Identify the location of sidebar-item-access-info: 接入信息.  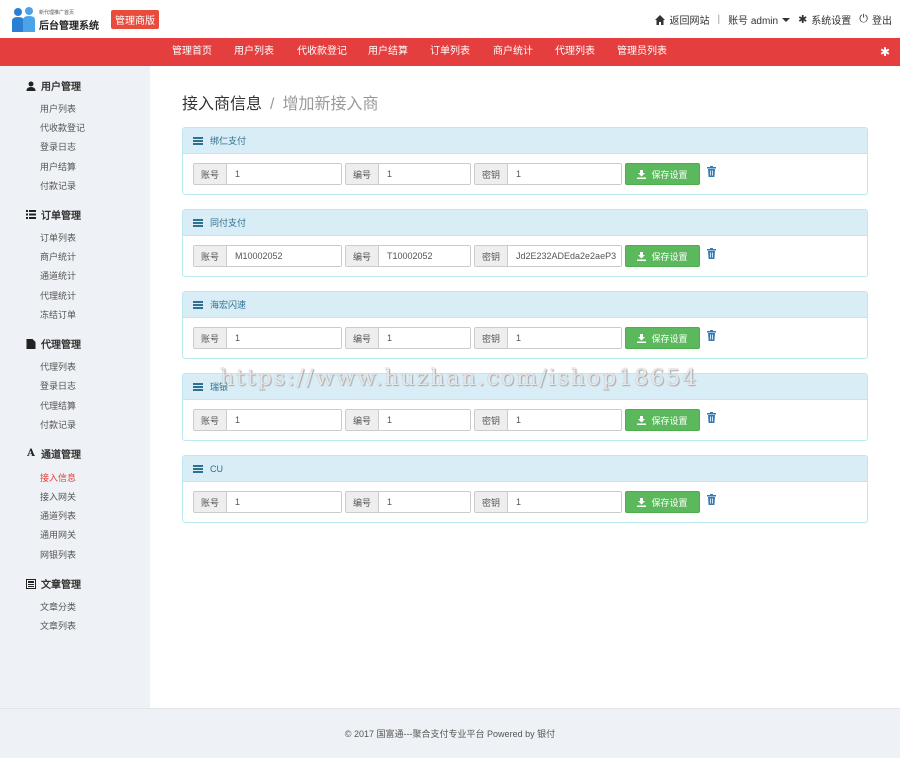
(58, 477).